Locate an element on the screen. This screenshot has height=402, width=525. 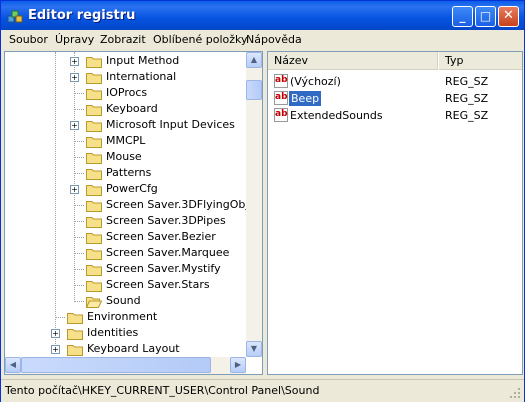
tree-item: Screen Saver.Mystify is located at coordinates (125, 269).